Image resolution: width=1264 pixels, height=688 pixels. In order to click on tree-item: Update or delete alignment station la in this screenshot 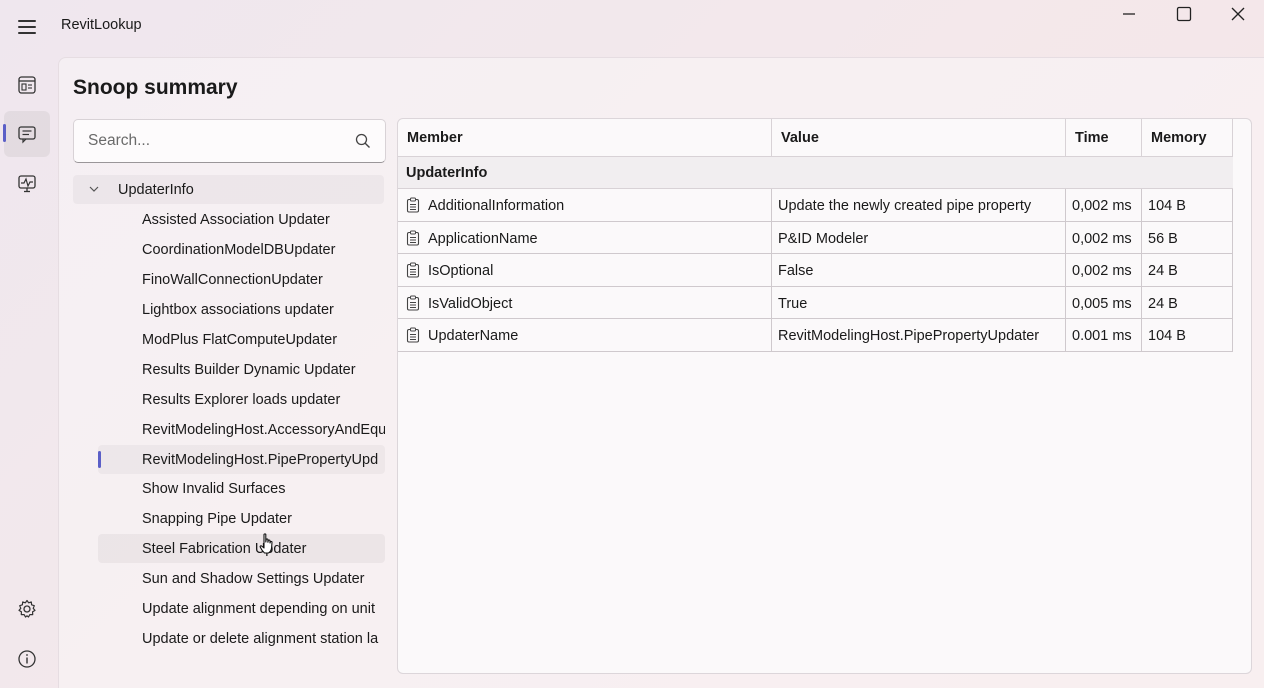, I will do `click(241, 638)`.